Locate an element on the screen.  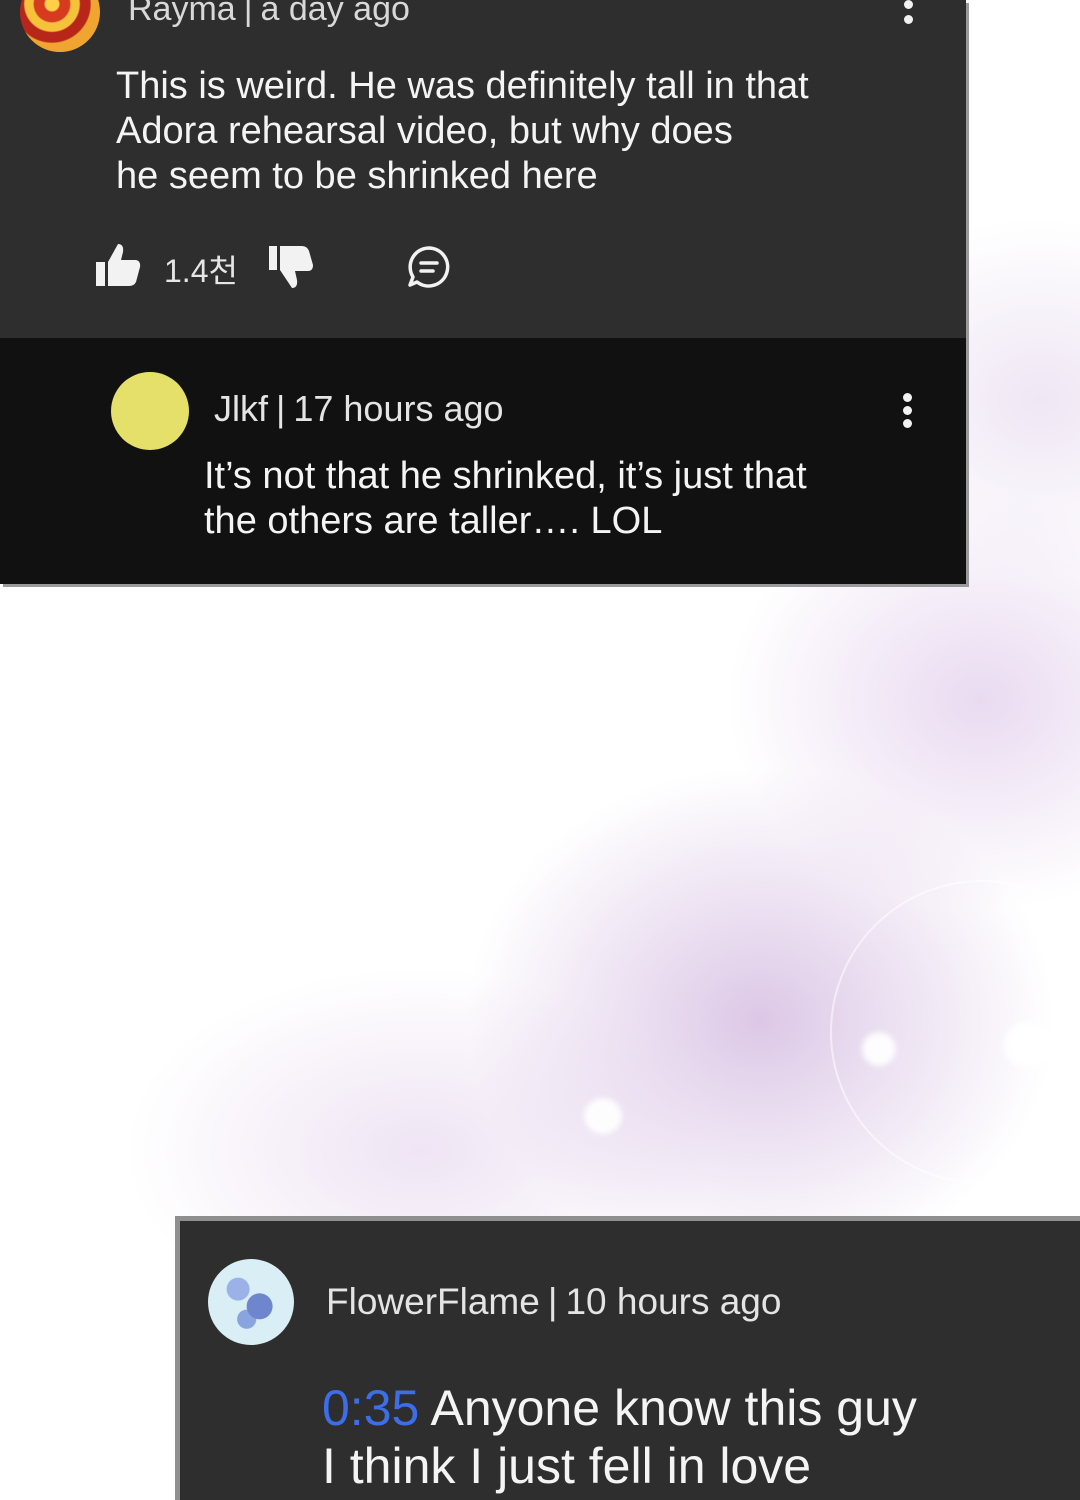
comment-line: he seem to be shrinked here is located at coordinates (357, 176).